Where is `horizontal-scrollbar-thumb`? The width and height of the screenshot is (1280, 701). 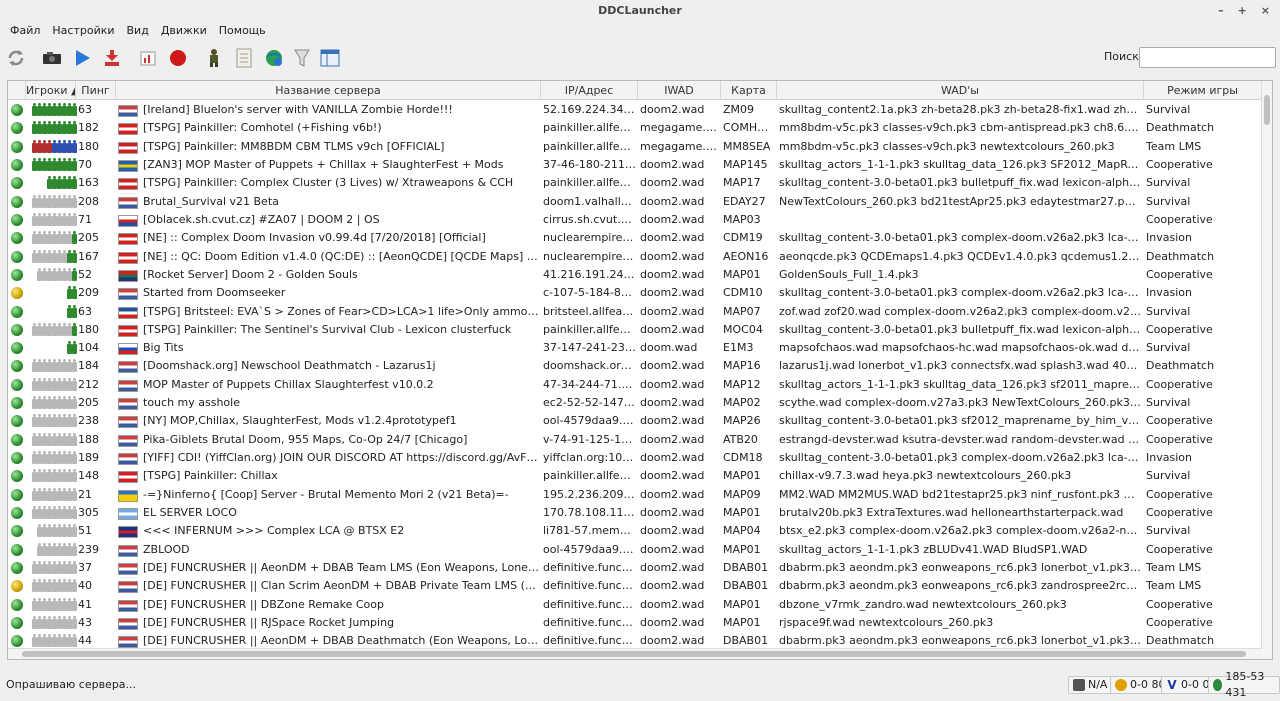 horizontal-scrollbar-thumb is located at coordinates (634, 654).